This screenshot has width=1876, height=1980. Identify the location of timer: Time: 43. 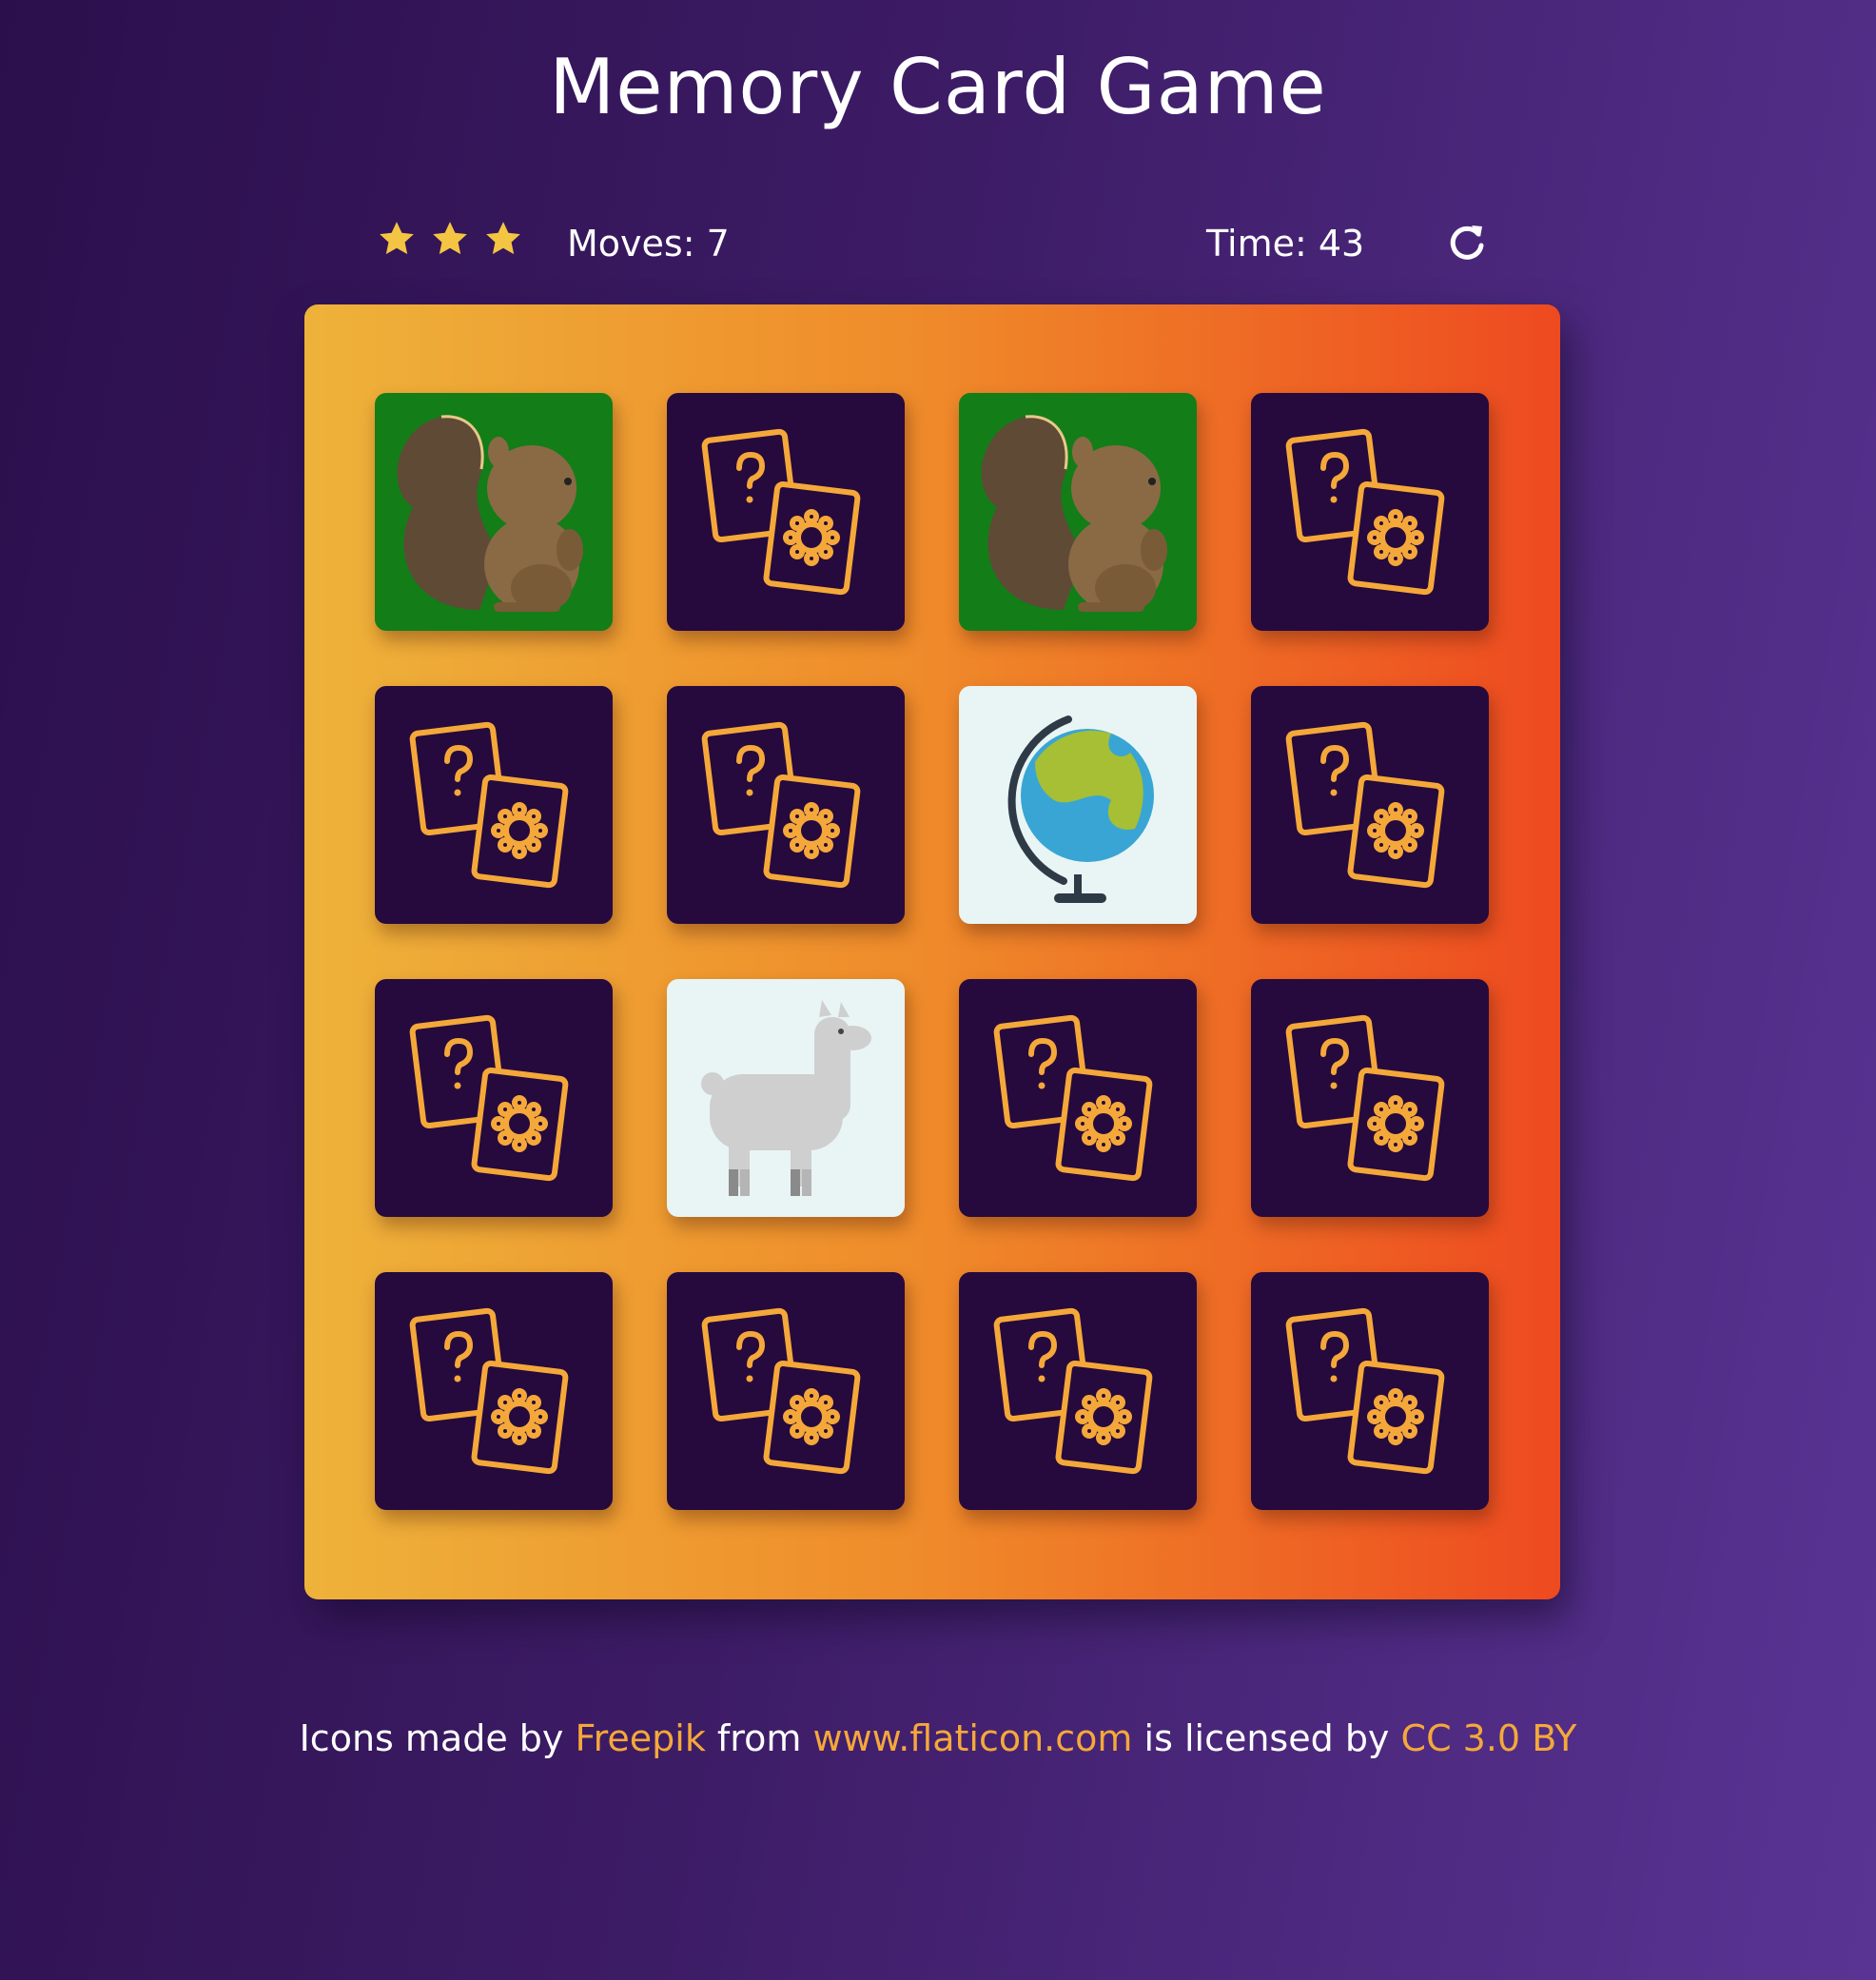
(1285, 244).